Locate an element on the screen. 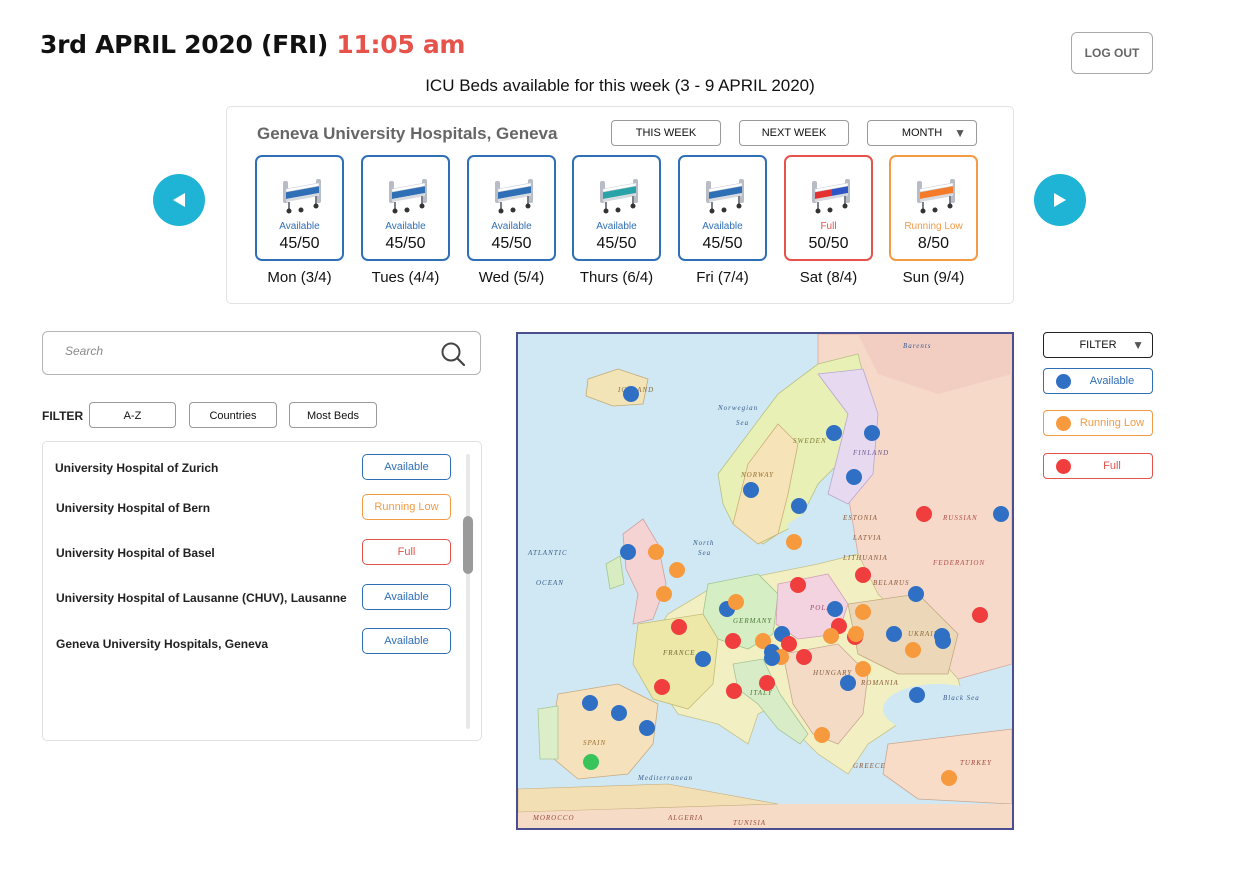 The height and width of the screenshot is (882, 1240). map-filter-dropdown: FILTER ▼ is located at coordinates (1098, 345).